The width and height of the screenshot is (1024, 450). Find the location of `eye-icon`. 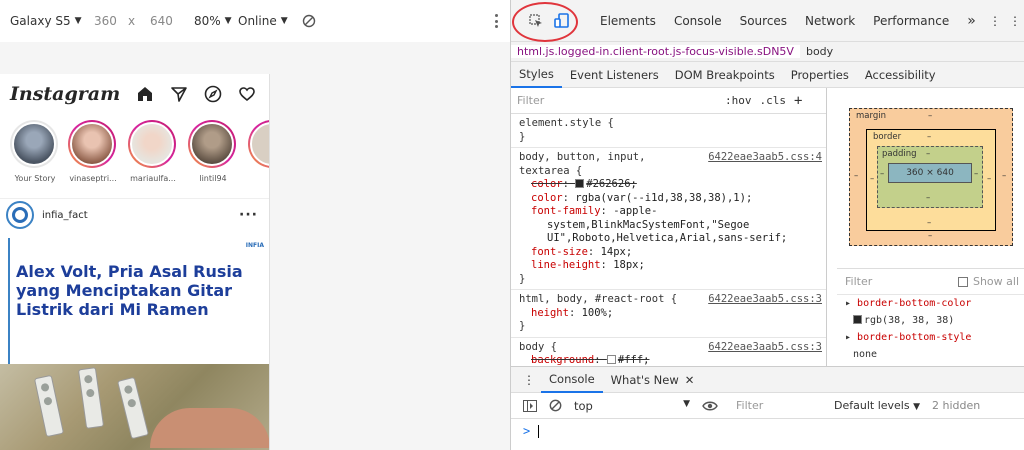

eye-icon is located at coordinates (710, 406).